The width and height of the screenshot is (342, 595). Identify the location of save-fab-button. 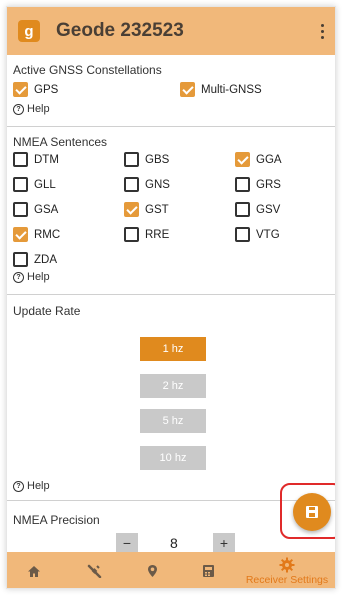
(312, 512).